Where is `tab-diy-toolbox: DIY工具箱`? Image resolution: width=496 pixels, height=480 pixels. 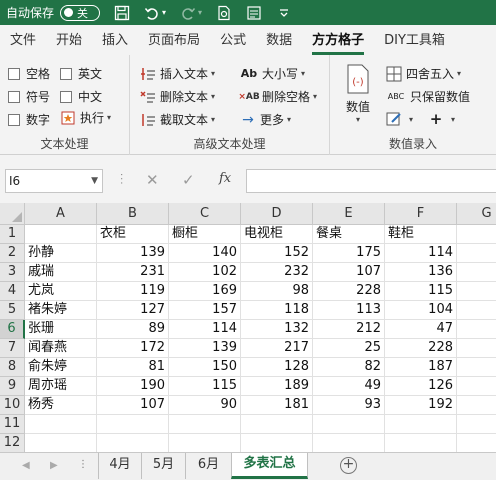
tab-diy-toolbox: DIY工具箱 is located at coordinates (414, 42).